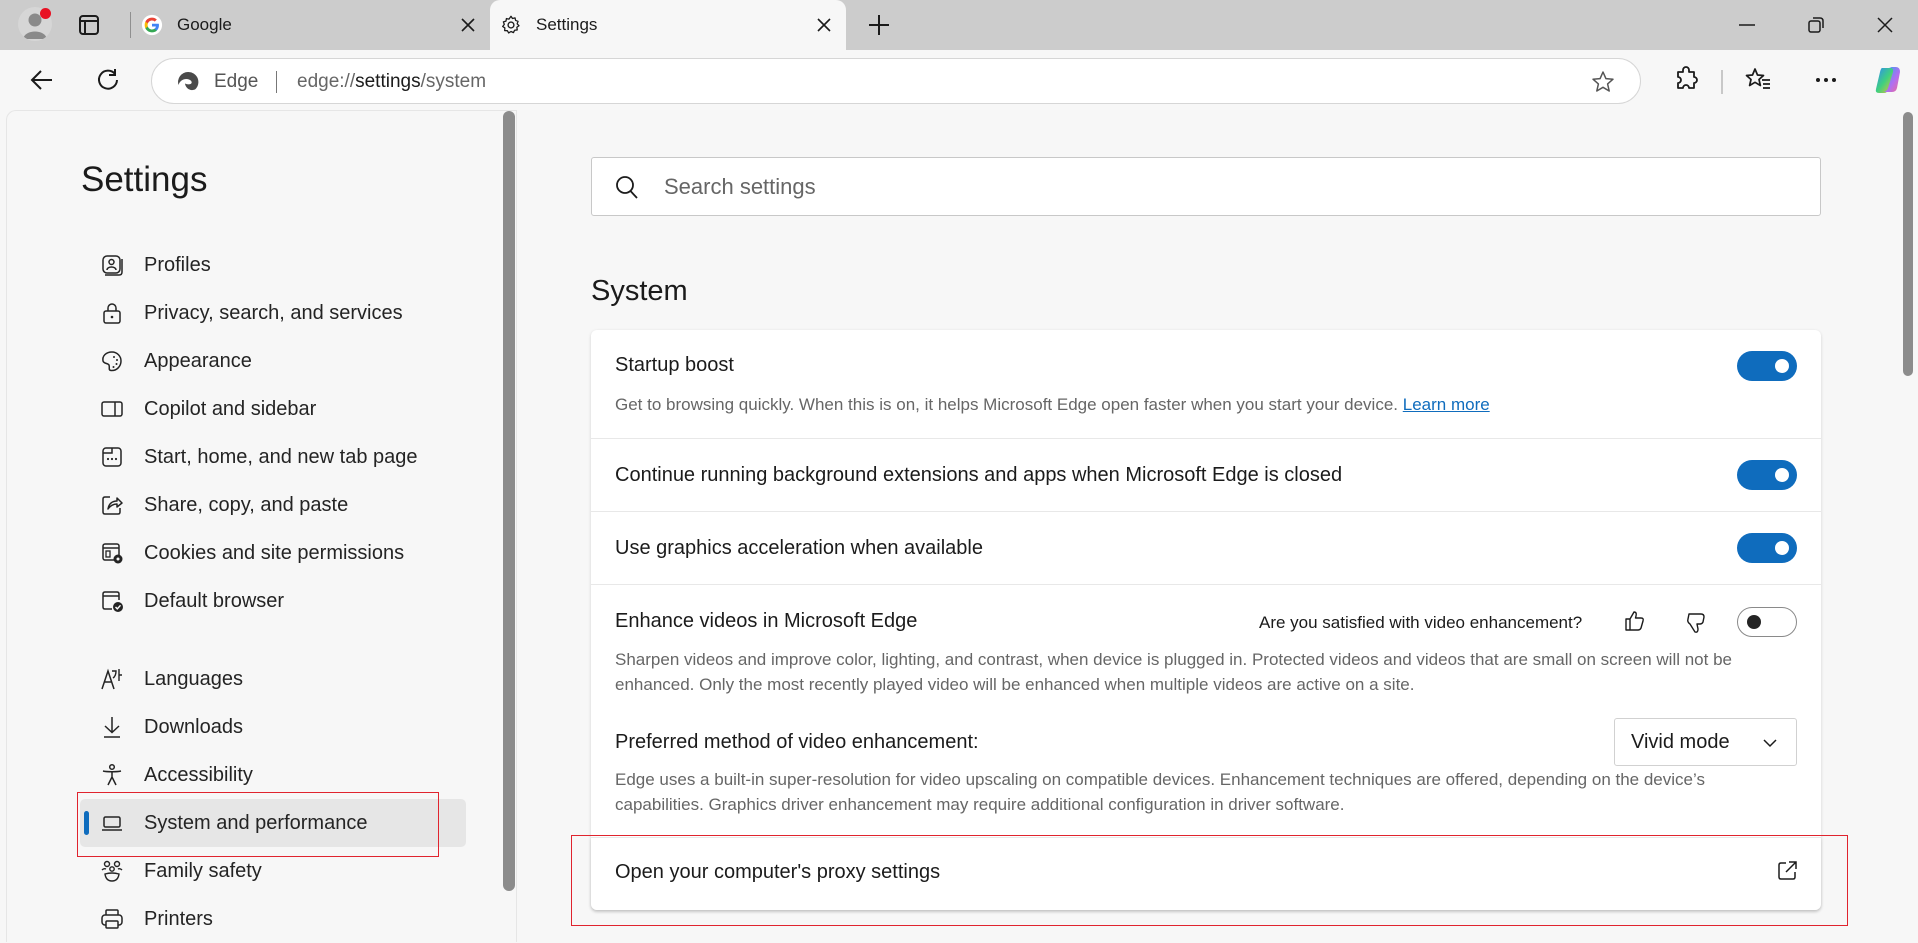 Image resolution: width=1918 pixels, height=943 pixels. Describe the element at coordinates (198, 774) in the screenshot. I see `sidebar-item-label: Accessibility` at that location.